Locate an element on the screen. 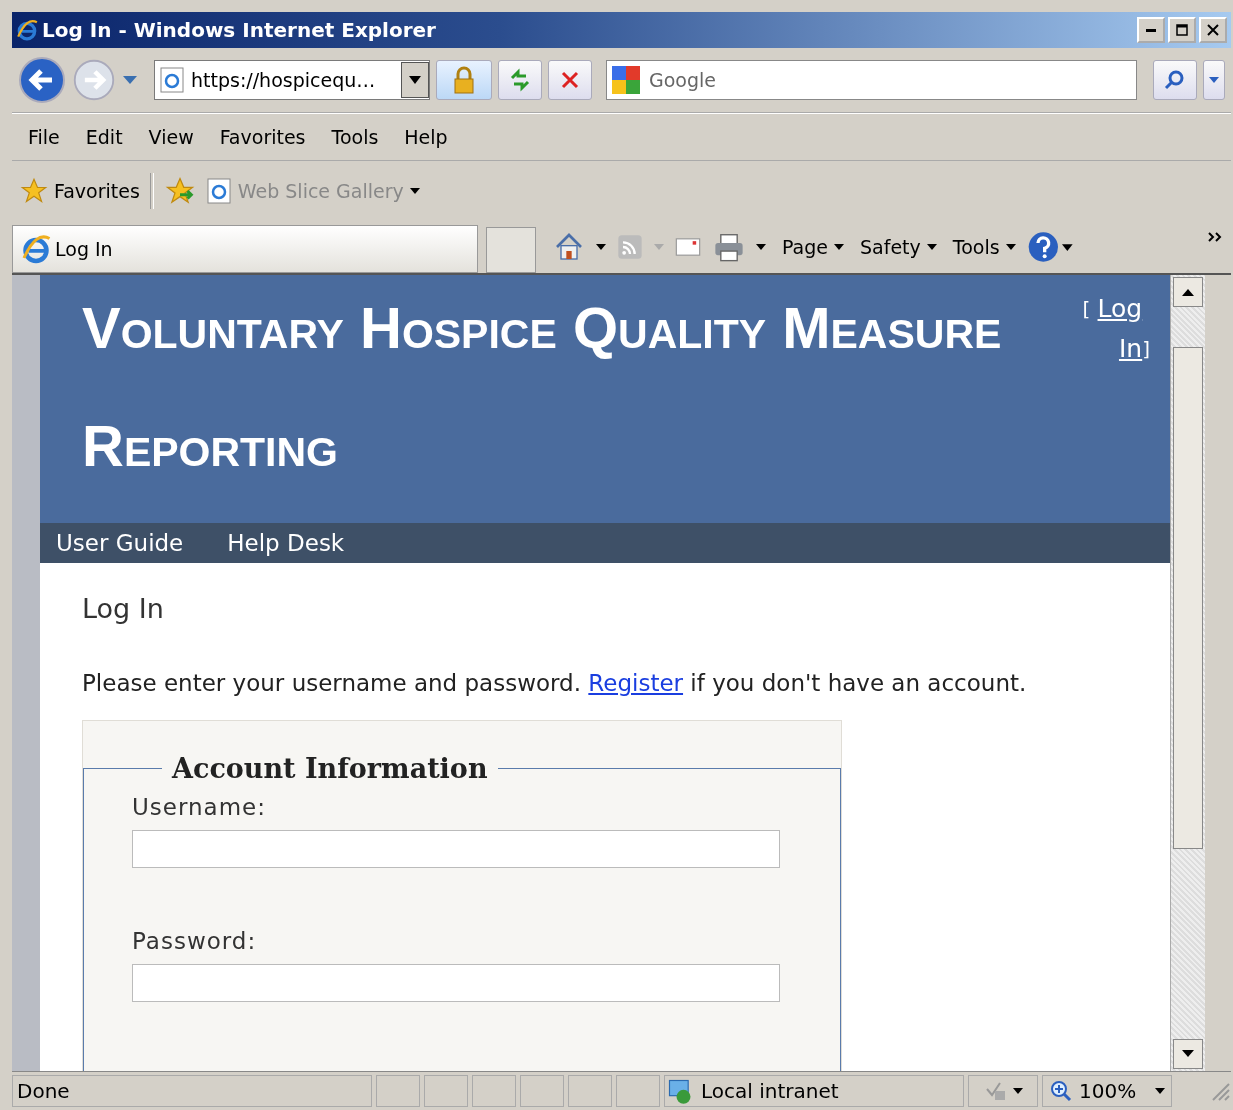 This screenshot has height=1110, width=1233. maximize-icon is located at coordinates (1182, 30).